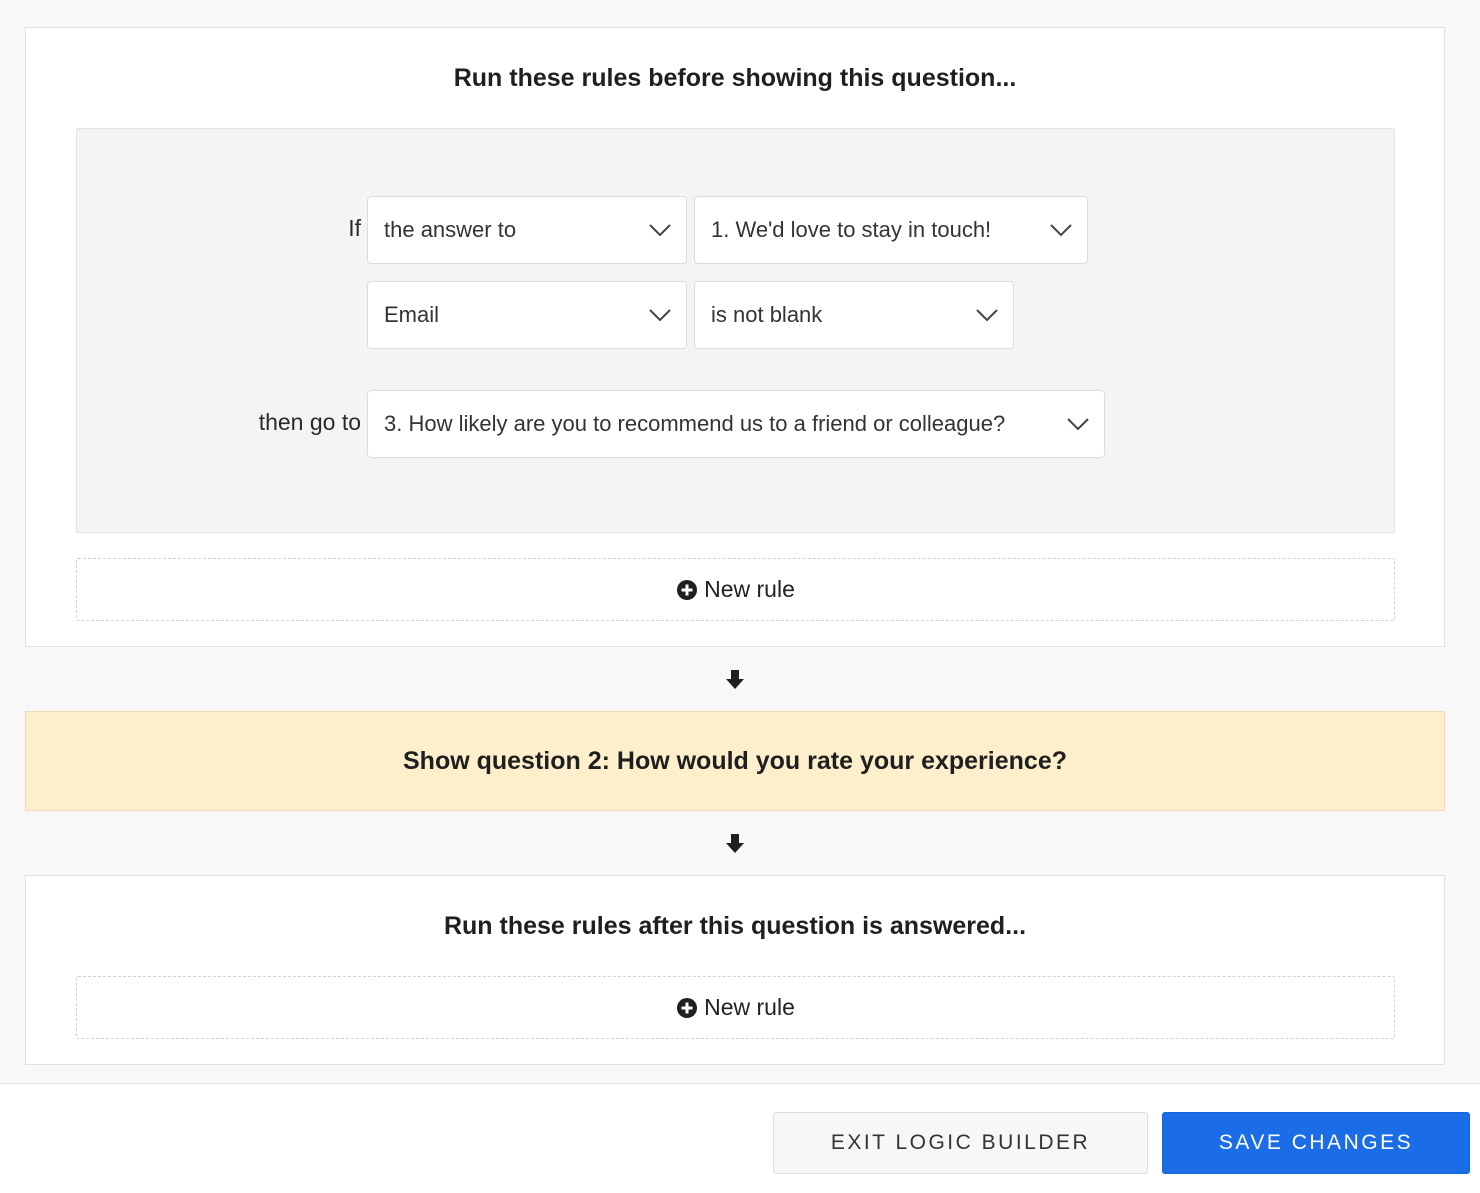  I want to click on exit-logic-builder-button: EXIT LOGIC BUILDER, so click(960, 1143).